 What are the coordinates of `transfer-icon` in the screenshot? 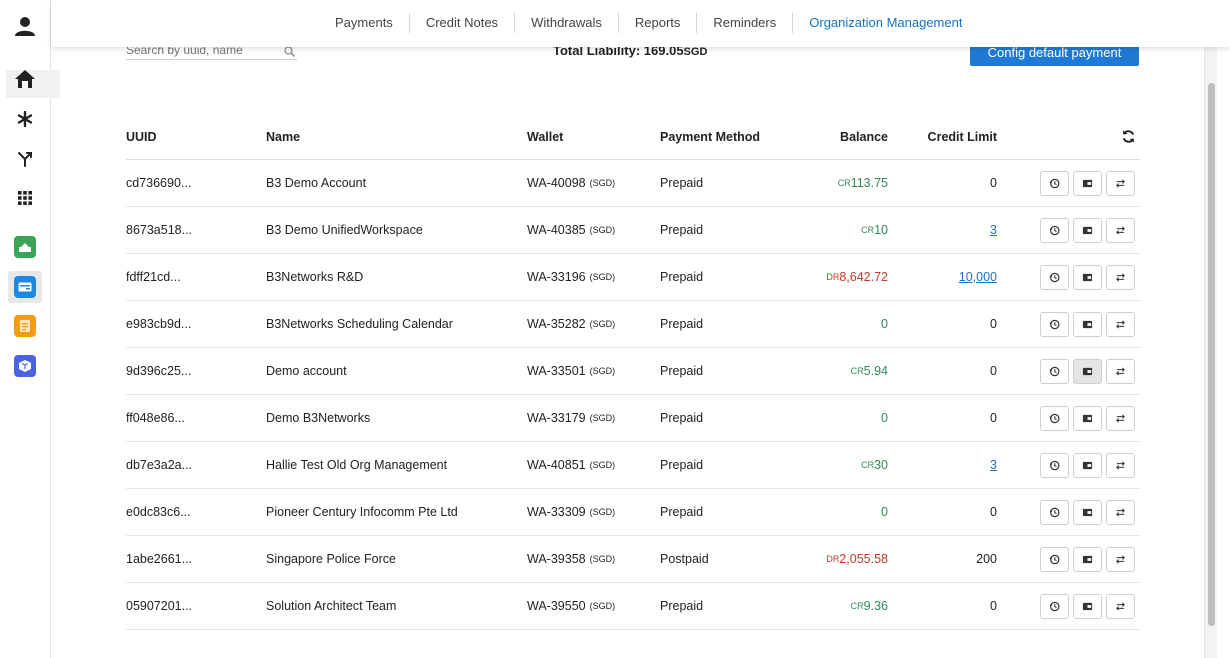 It's located at (1120, 418).